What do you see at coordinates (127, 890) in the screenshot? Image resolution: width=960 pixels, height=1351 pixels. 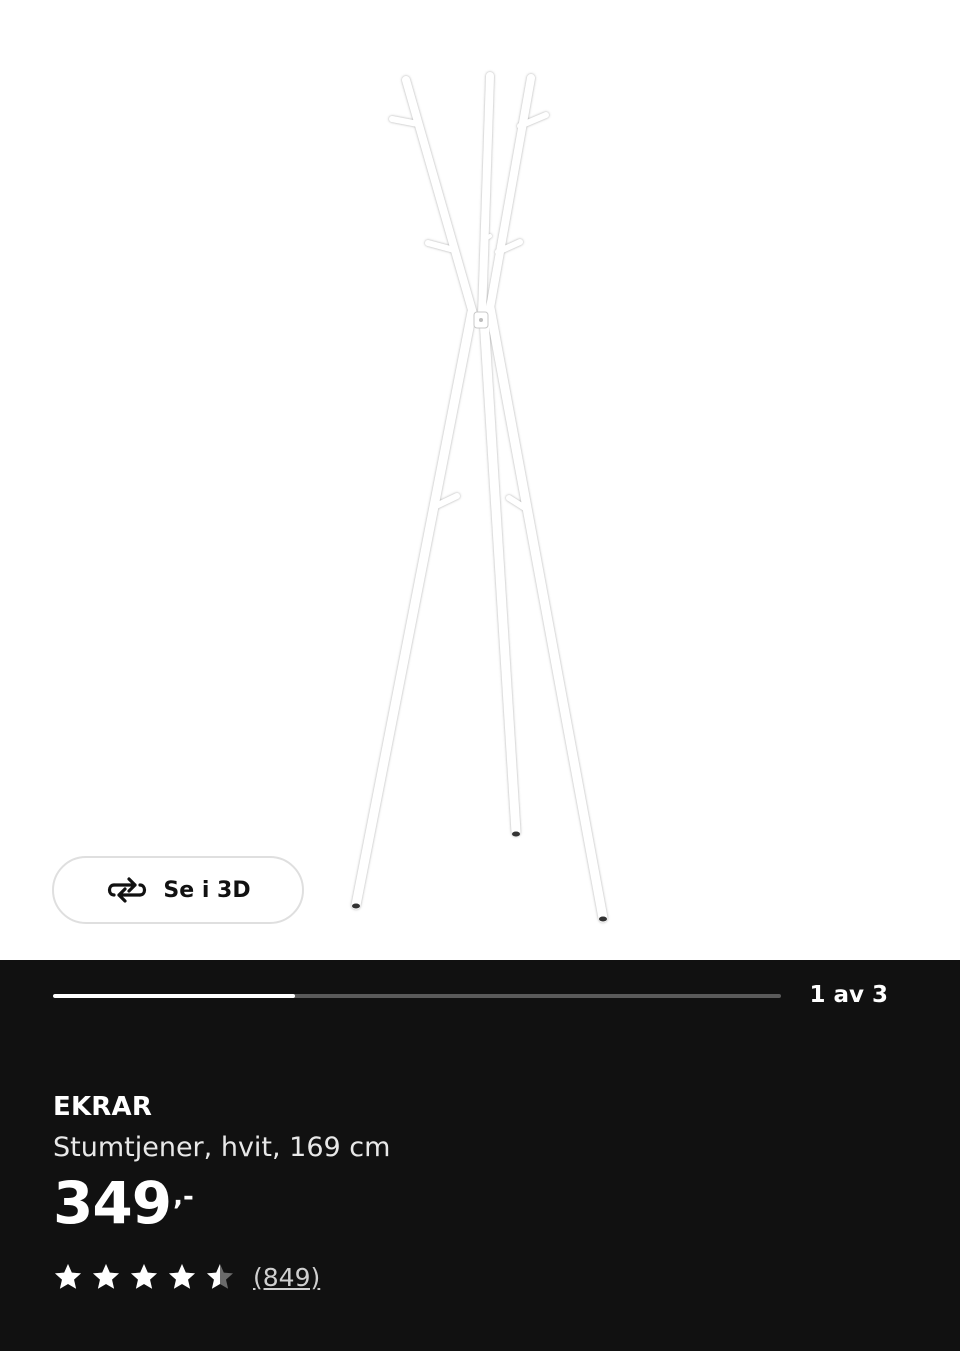 I see `rotate-3d-icon` at bounding box center [127, 890].